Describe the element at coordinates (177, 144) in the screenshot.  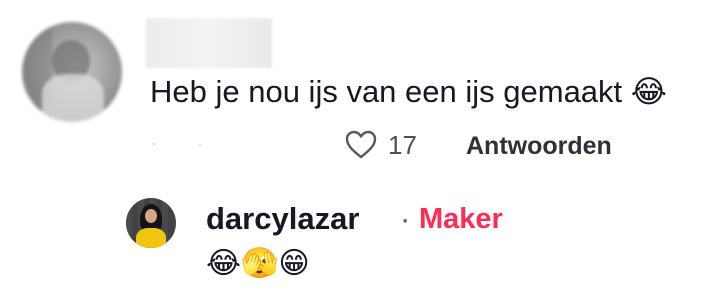
I see `faint-timestamp-remnant` at that location.